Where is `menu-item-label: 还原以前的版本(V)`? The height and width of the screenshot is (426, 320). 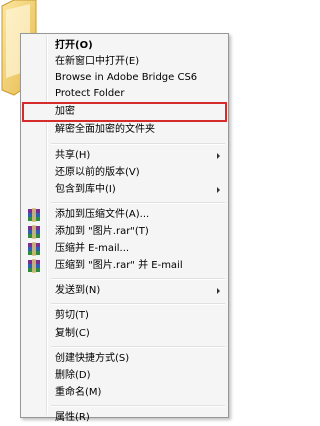
menu-item-label: 还原以前的版本(V) is located at coordinates (97, 172).